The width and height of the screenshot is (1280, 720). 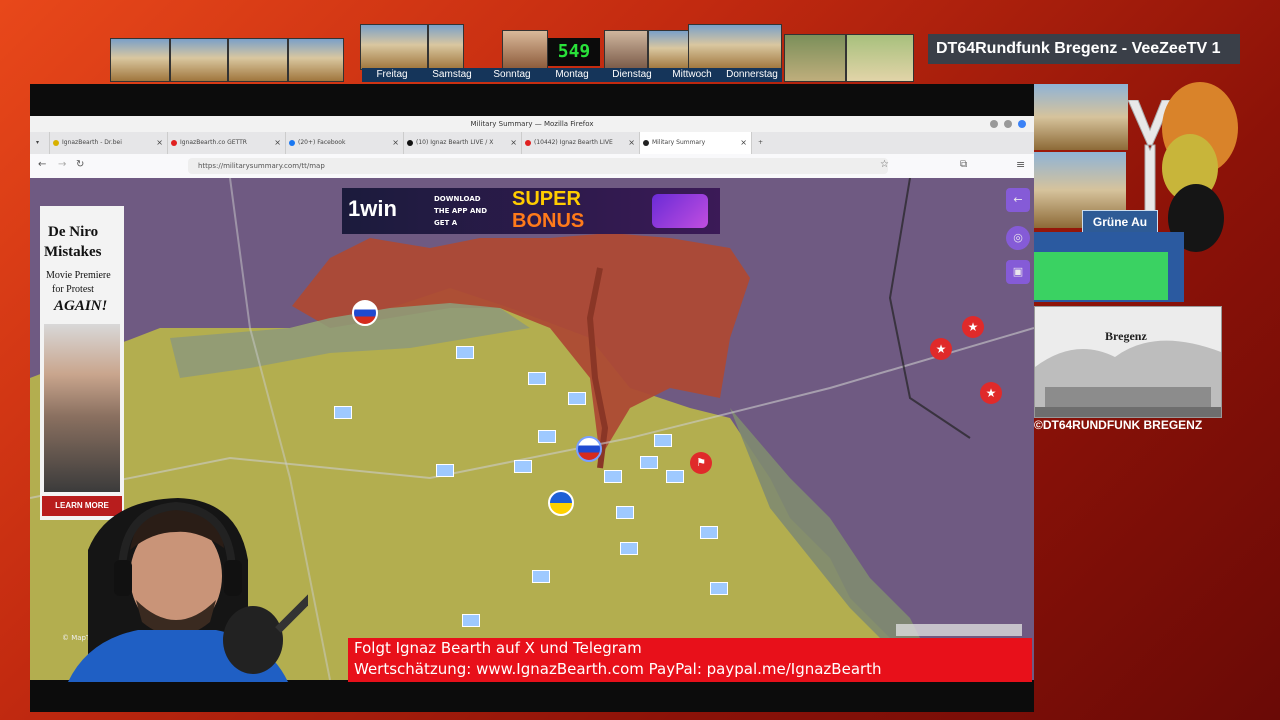 I want to click on youtube-icon, so click(x=528, y=143).